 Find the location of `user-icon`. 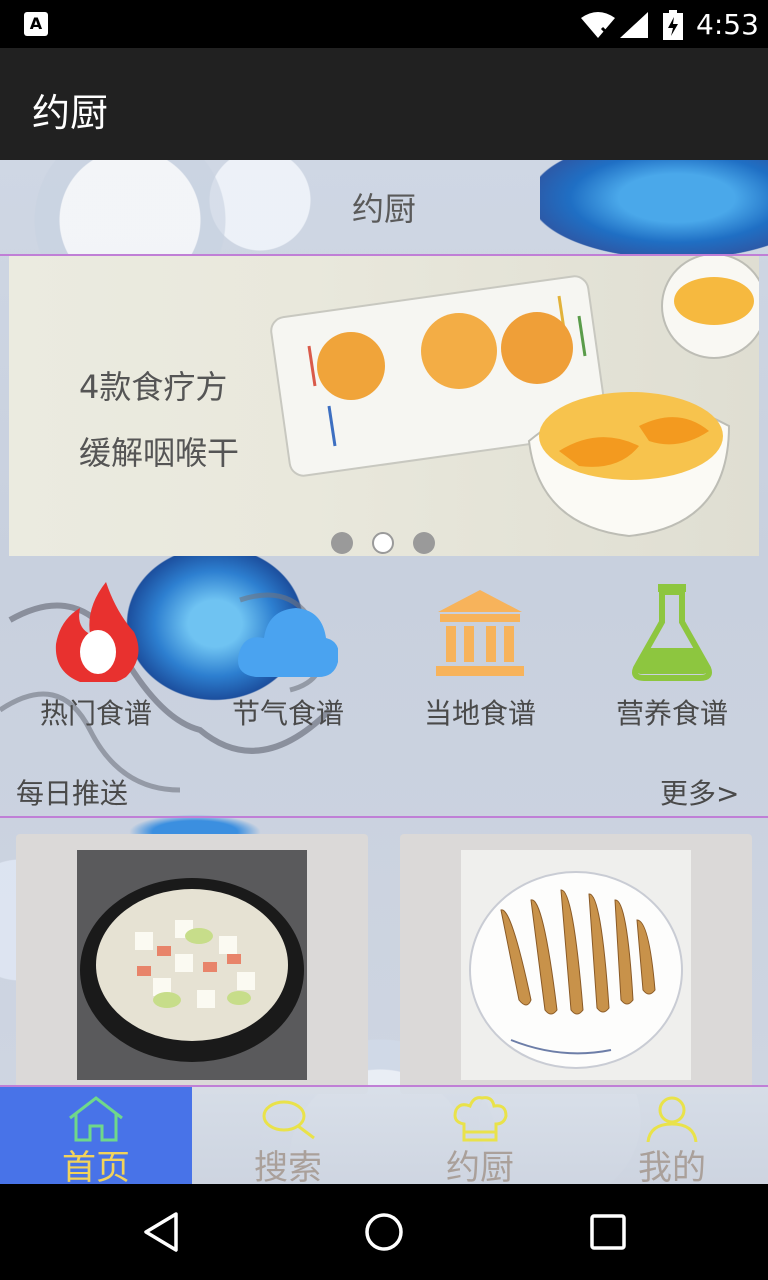

user-icon is located at coordinates (672, 1119).